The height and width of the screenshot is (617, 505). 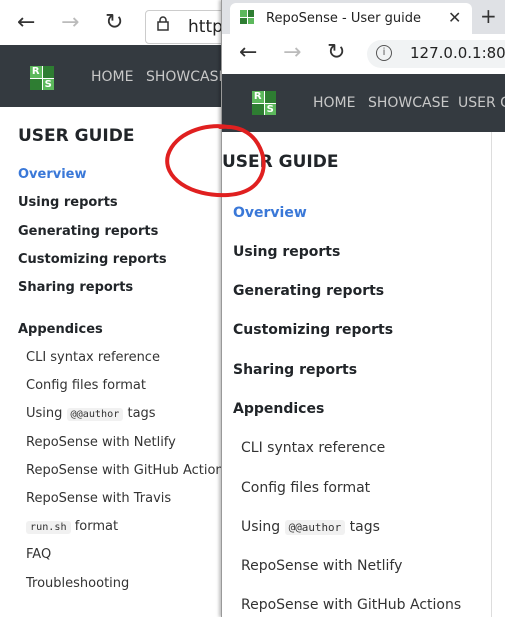 What do you see at coordinates (343, 18) in the screenshot?
I see `tab-title: RepoSense - User guide` at bounding box center [343, 18].